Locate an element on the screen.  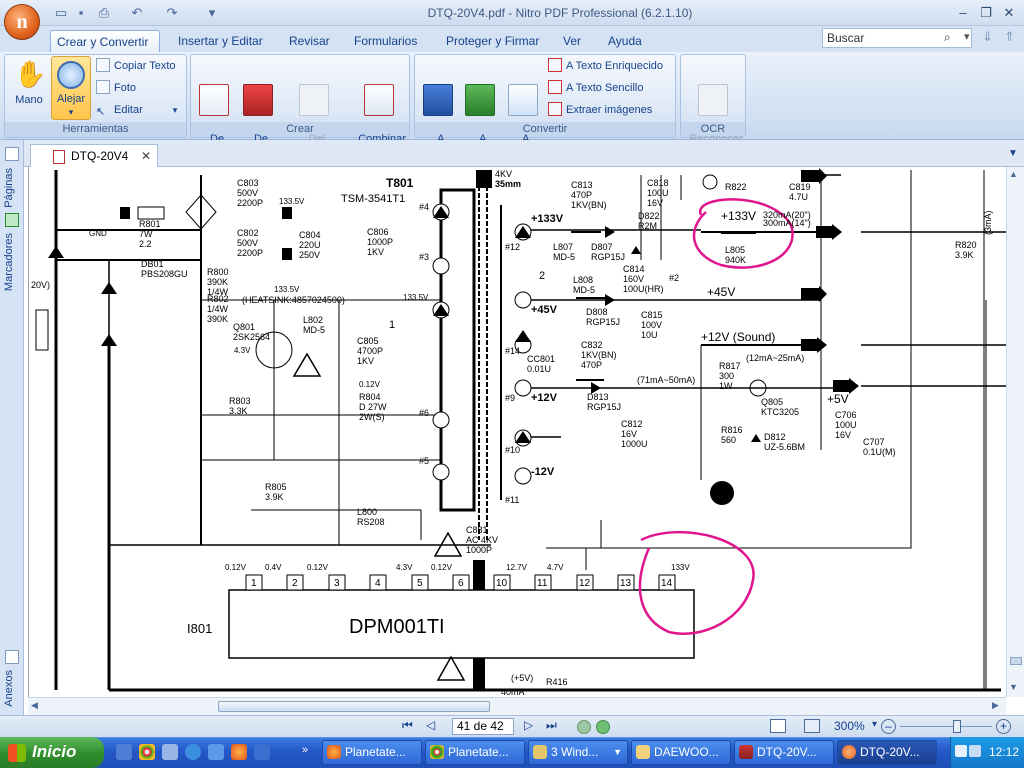
quicklaunch-expand-icon: » is located at coordinates (305, 750).